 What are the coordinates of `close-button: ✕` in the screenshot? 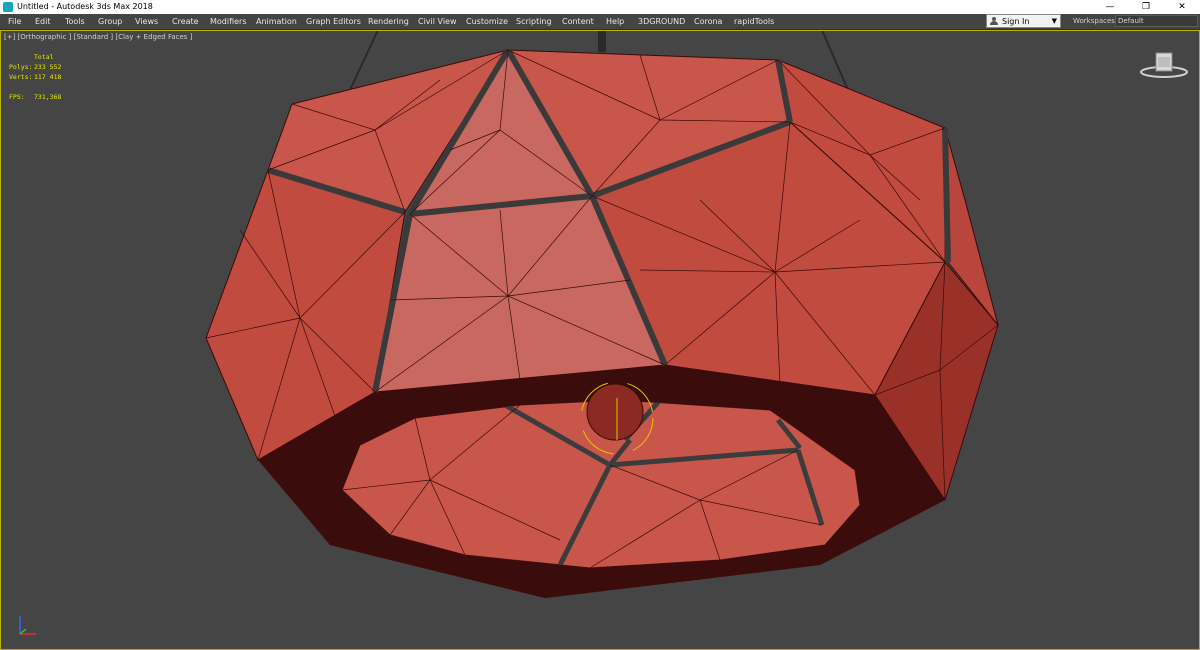 It's located at (1182, 7).